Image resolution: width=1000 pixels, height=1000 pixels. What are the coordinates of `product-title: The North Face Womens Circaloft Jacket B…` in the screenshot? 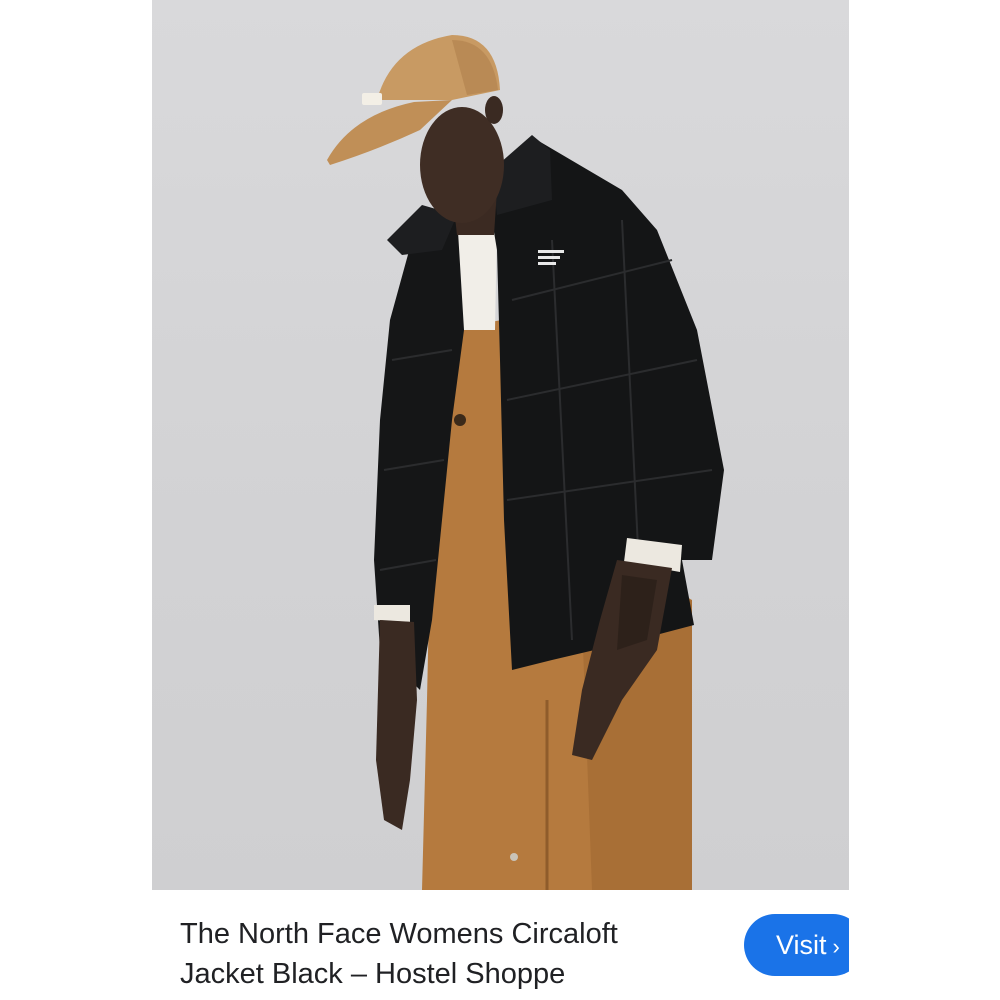 It's located at (440, 954).